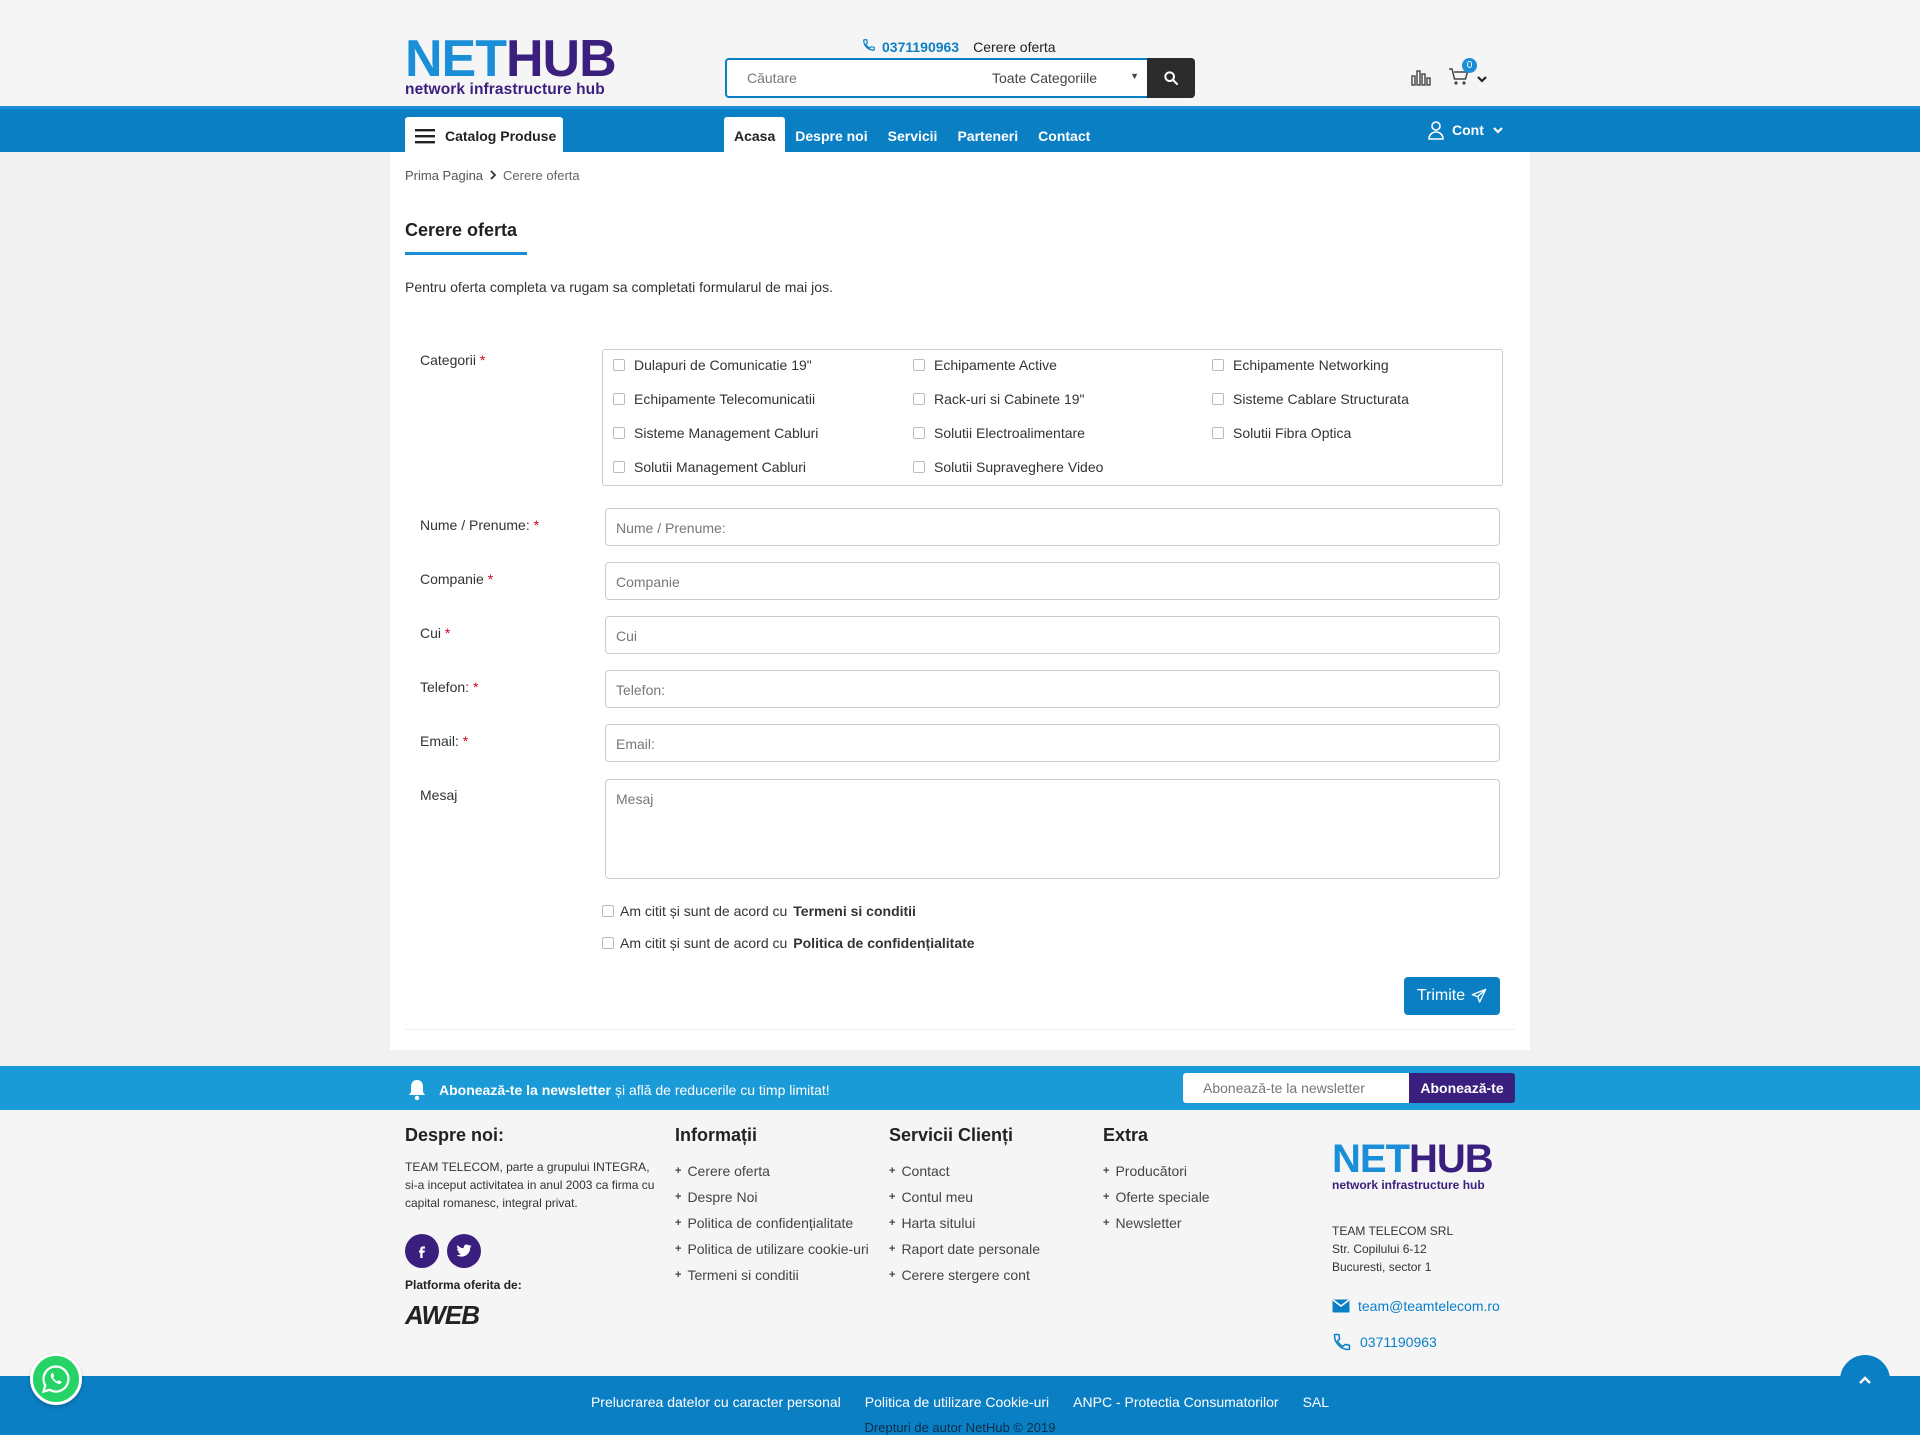  Describe the element at coordinates (422, 1251) in the screenshot. I see `facebook-icon` at that location.